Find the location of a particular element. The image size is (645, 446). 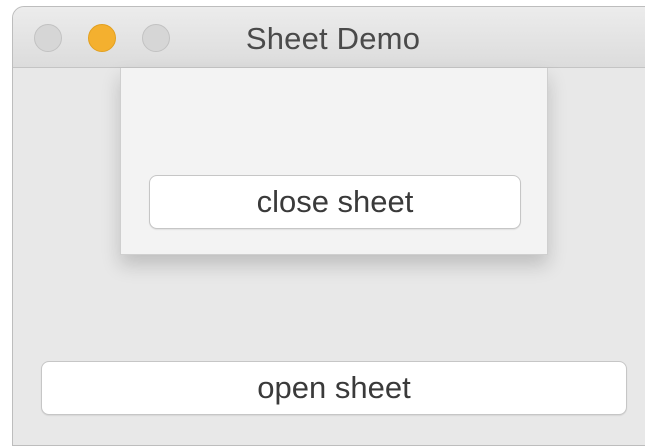

open-sheet-button: open sheet is located at coordinates (334, 388).